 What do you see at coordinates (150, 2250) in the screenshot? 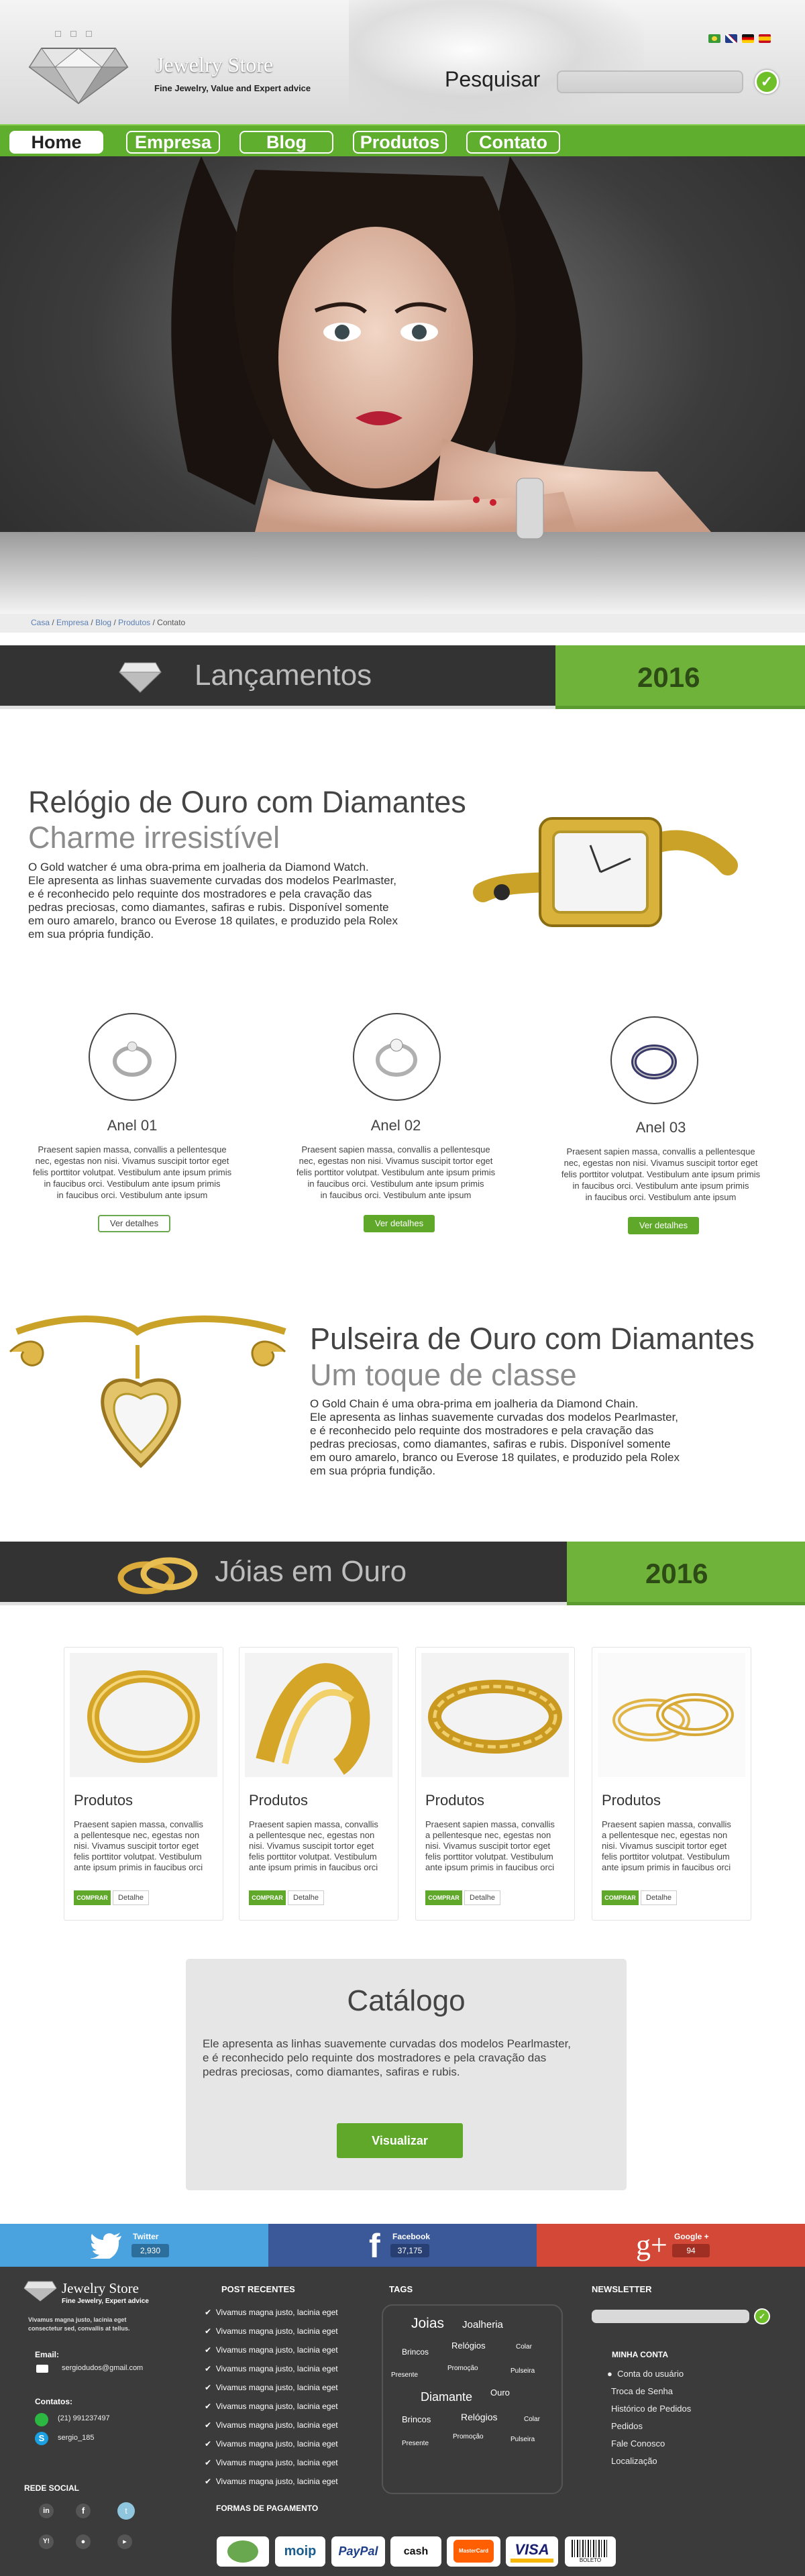
I see `twitter-count: 2,930` at bounding box center [150, 2250].